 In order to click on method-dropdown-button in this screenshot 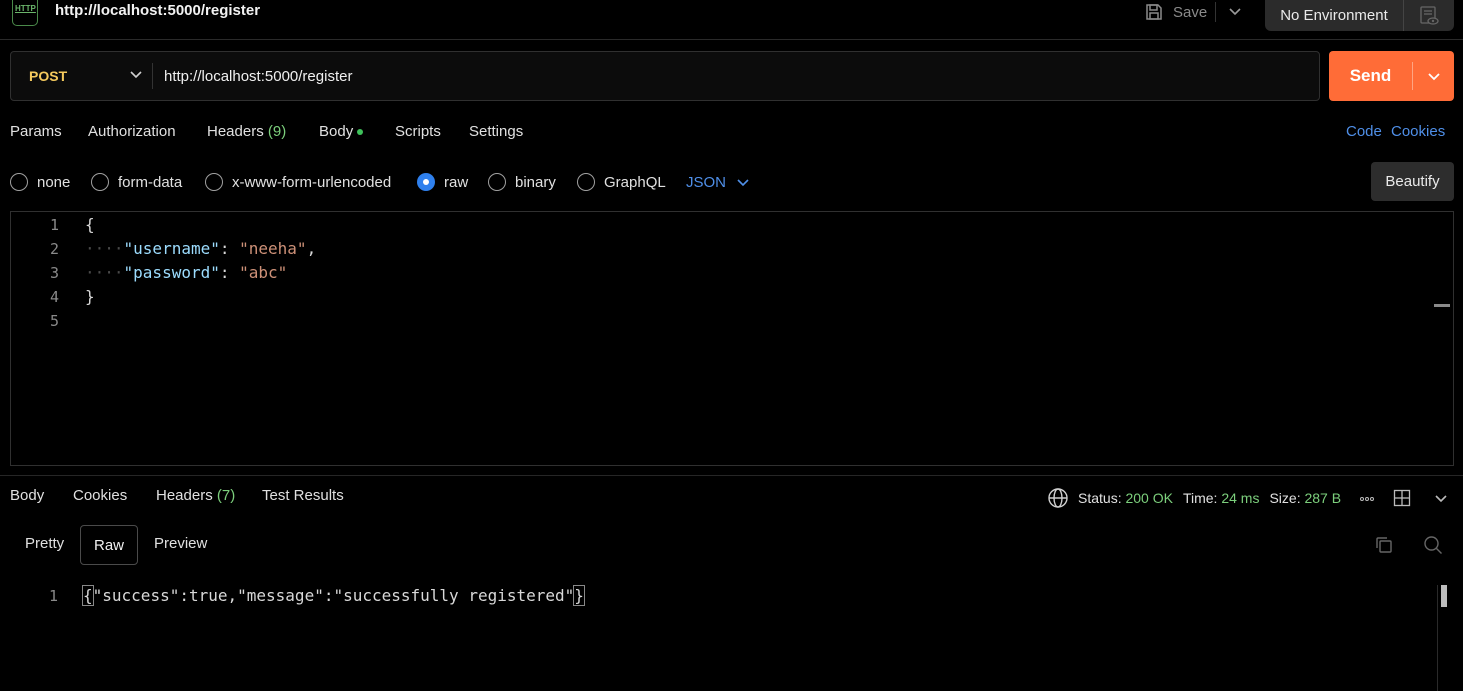, I will do `click(136, 75)`.